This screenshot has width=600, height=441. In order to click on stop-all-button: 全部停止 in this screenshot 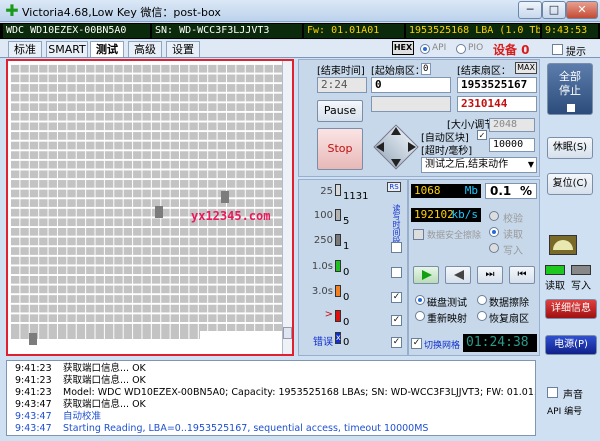, I will do `click(570, 89)`.